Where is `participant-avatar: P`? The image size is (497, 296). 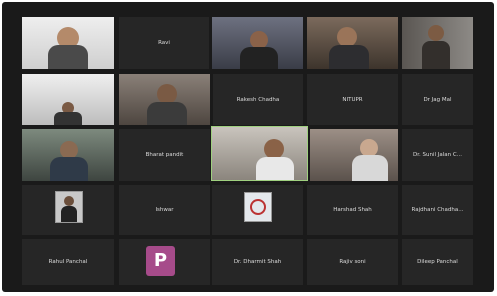 participant-avatar: P is located at coordinates (160, 261).